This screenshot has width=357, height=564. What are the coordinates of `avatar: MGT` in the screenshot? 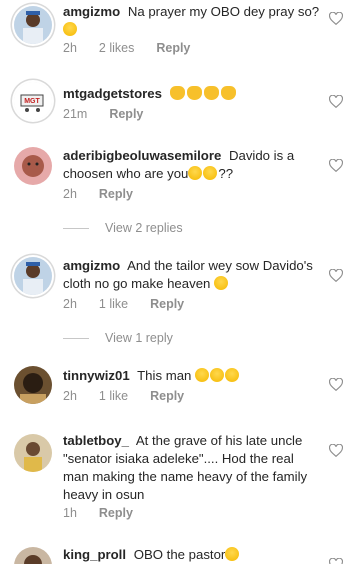 It's located at (33, 101).